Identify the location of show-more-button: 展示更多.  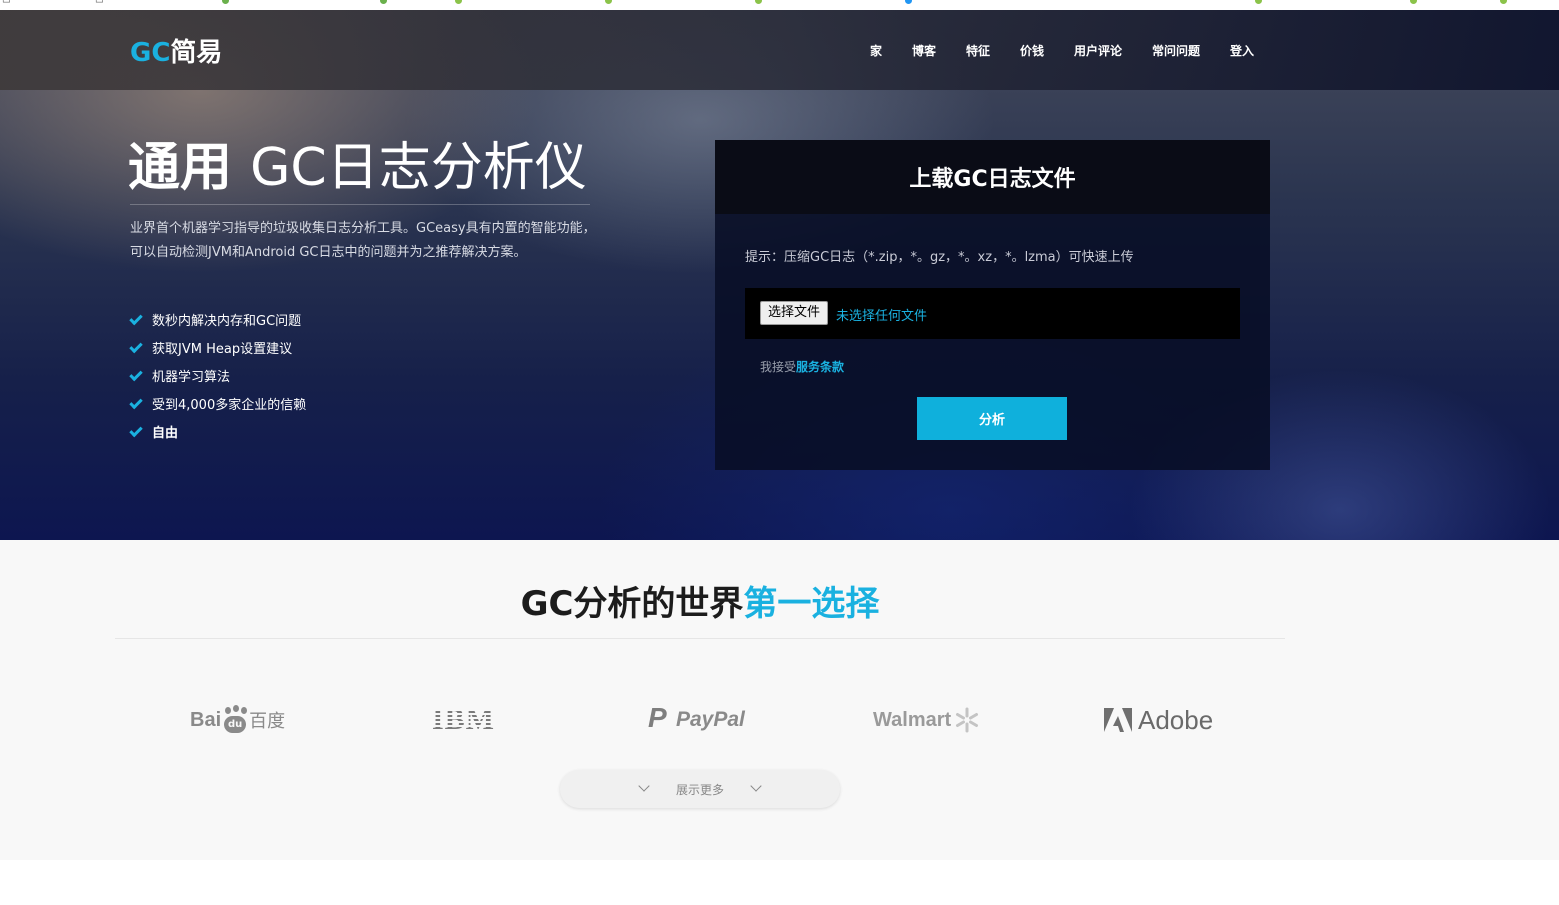
(700, 789).